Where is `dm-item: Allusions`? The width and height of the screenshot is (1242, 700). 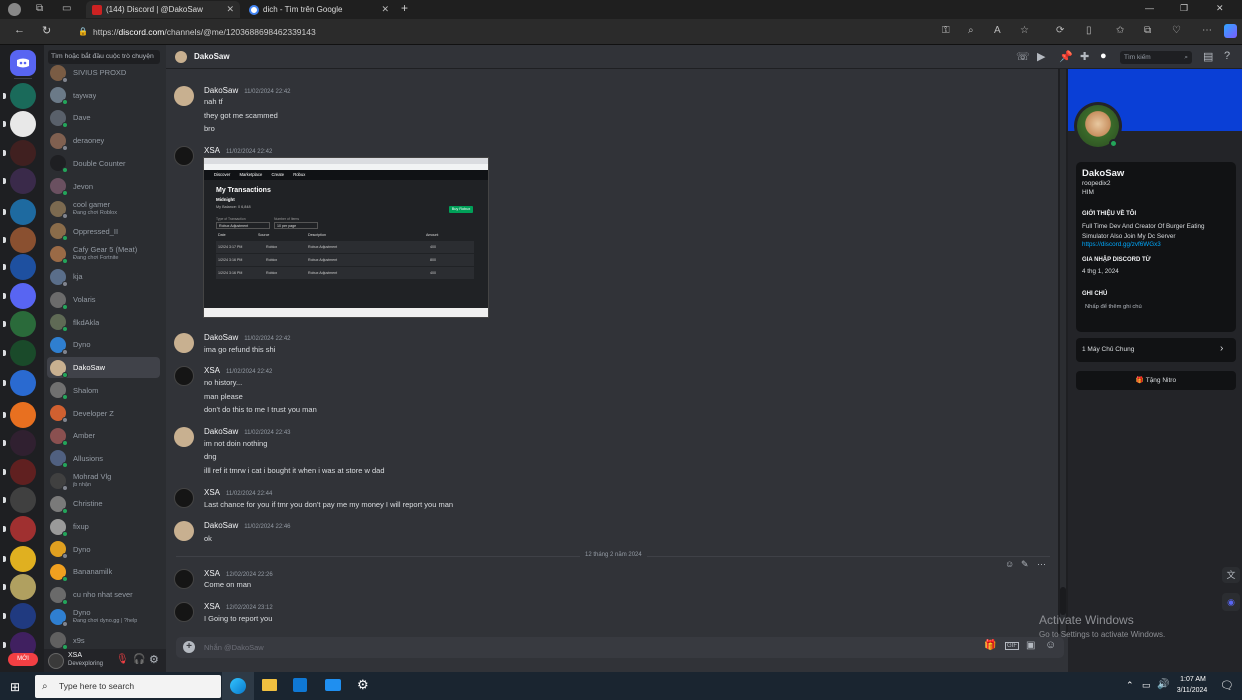
dm-item: Allusions is located at coordinates (103, 458).